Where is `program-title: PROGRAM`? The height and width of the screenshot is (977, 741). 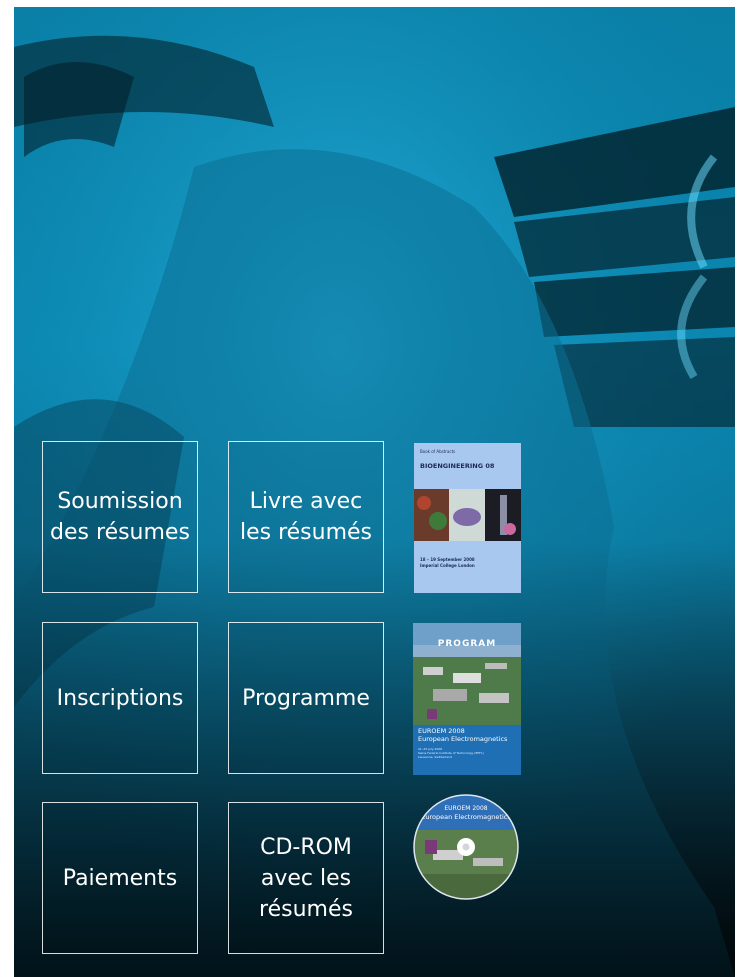
program-title: PROGRAM is located at coordinates (467, 644).